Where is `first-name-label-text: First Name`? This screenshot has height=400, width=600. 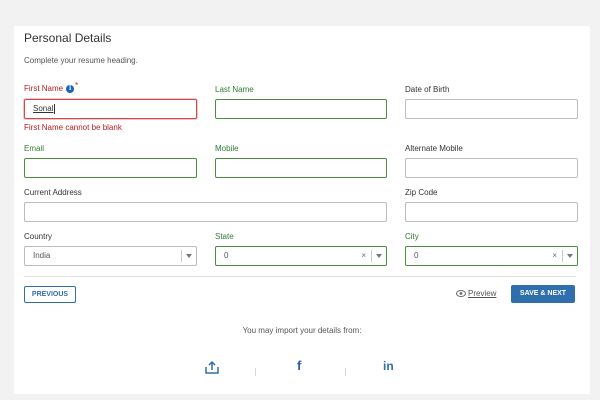
first-name-label-text: First Name is located at coordinates (44, 88).